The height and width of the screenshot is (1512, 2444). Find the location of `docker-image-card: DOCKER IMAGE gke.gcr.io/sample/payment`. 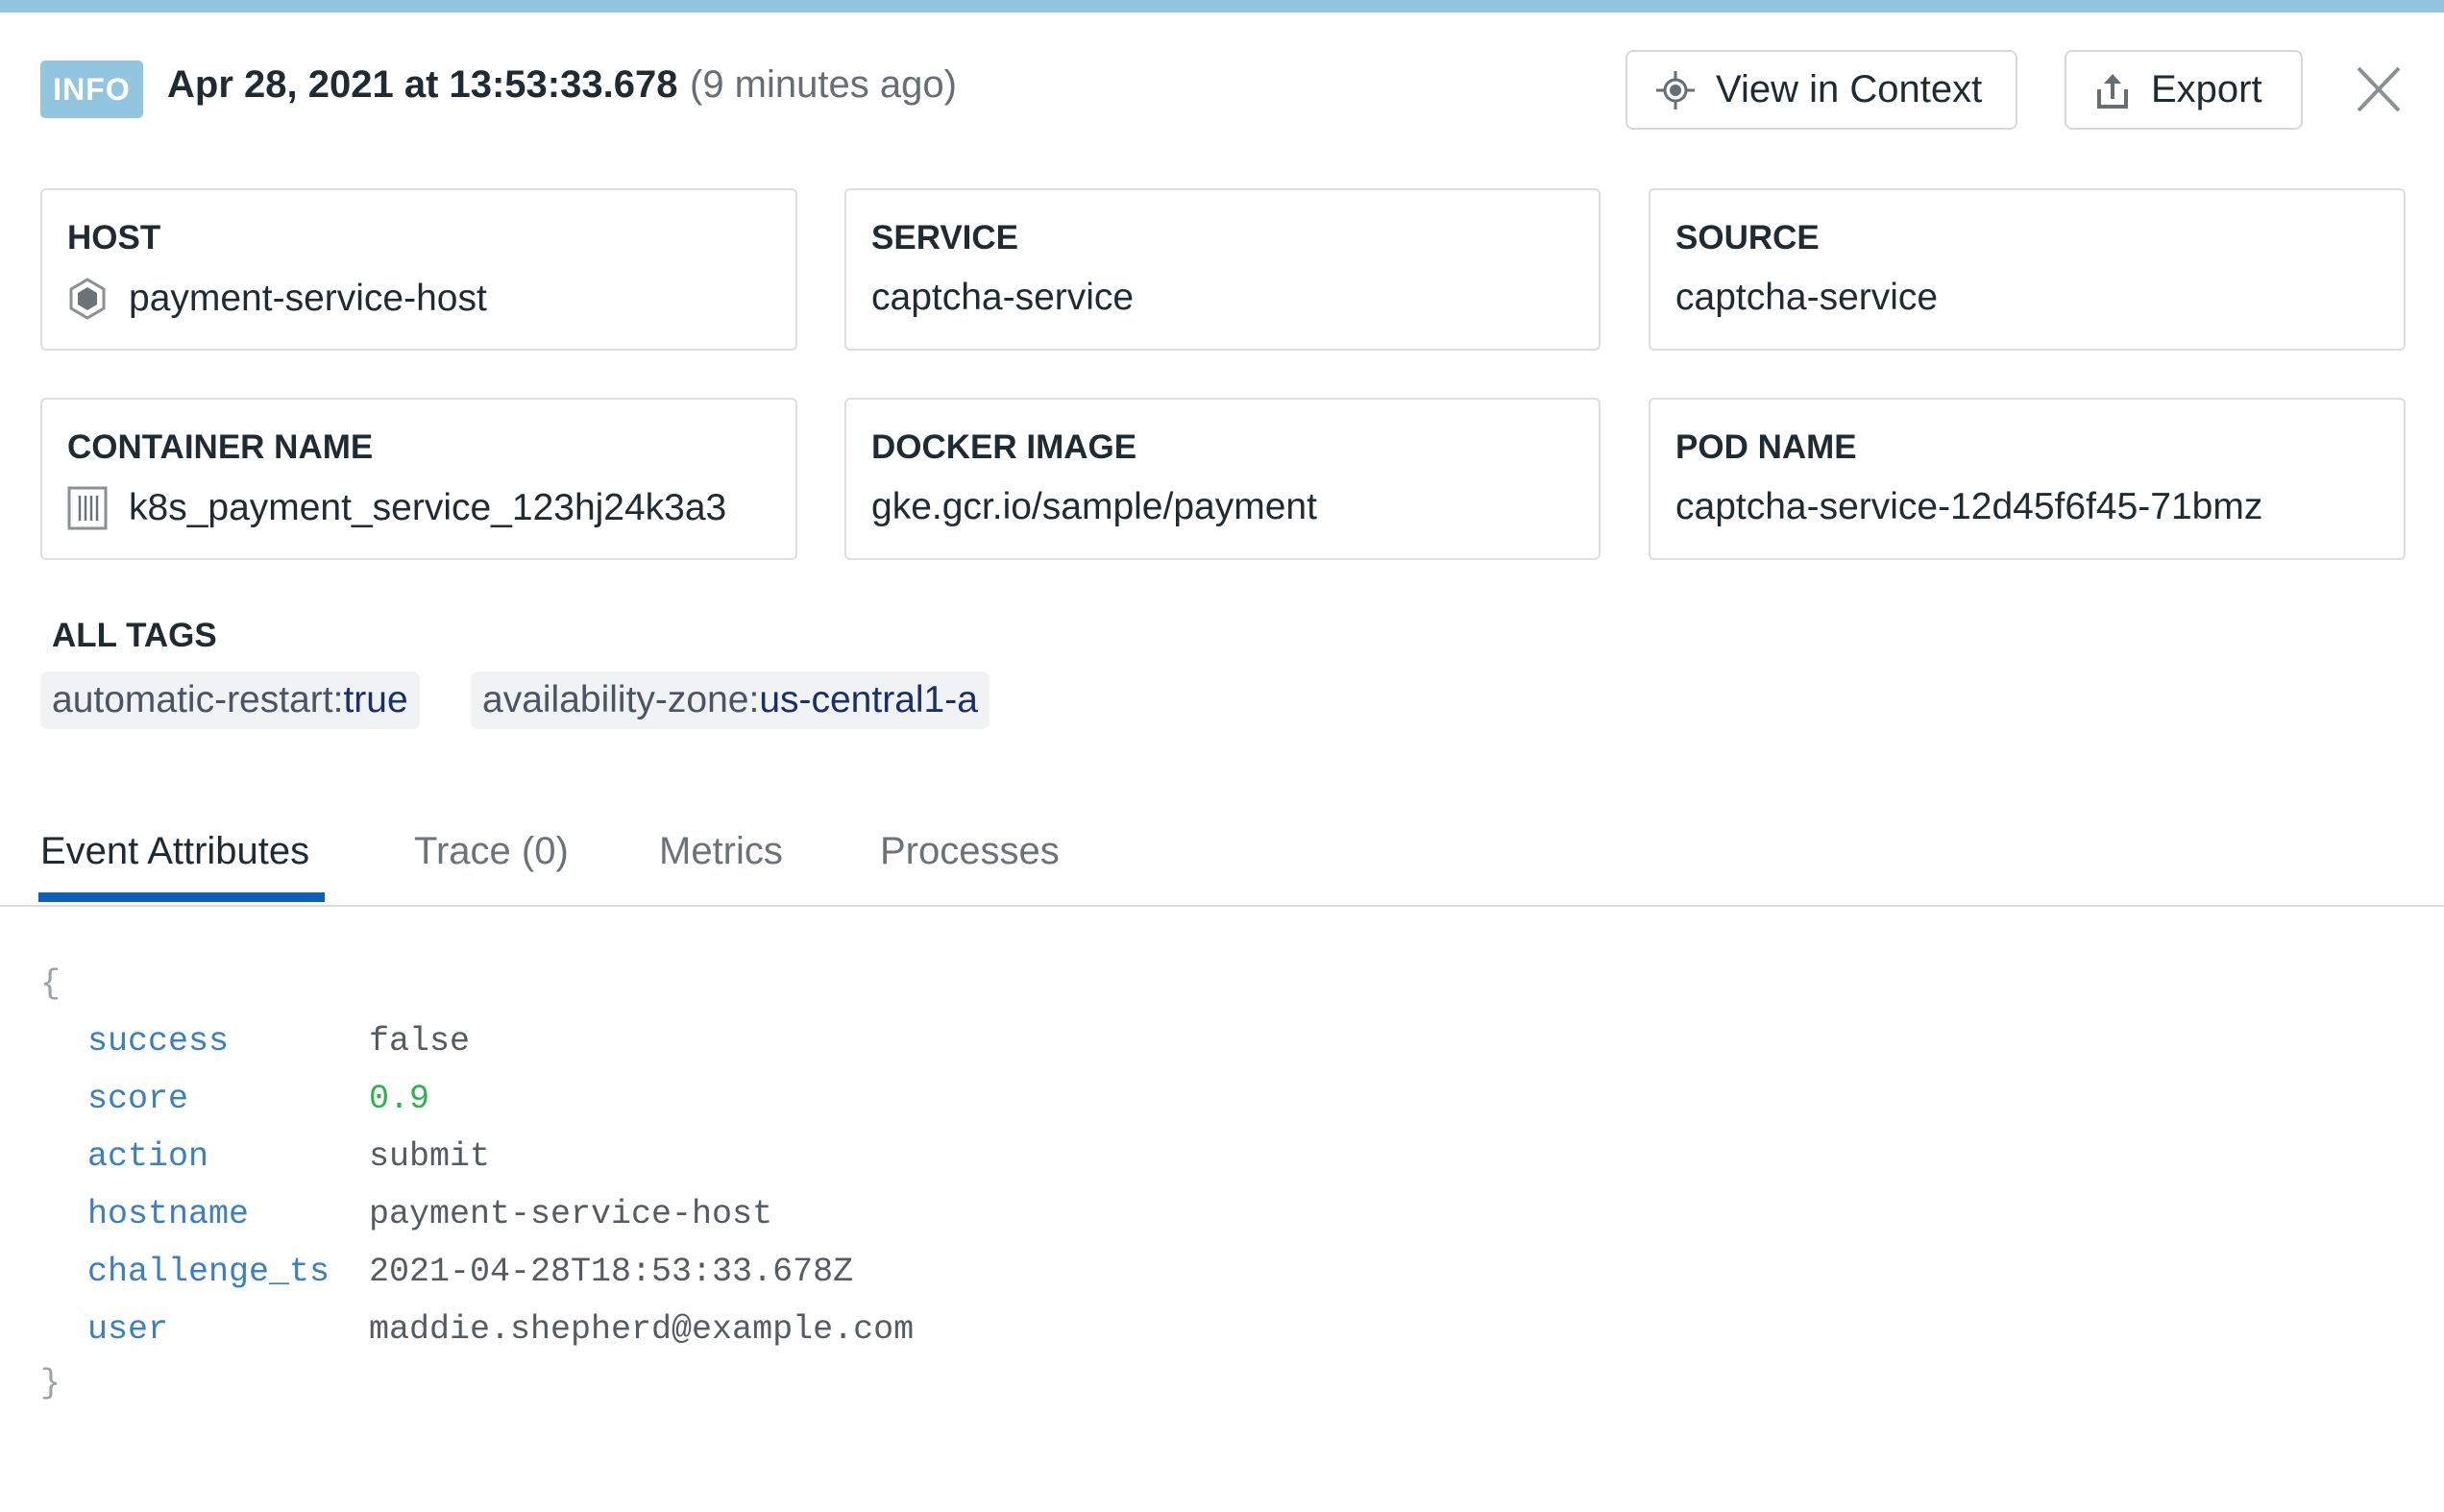

docker-image-card: DOCKER IMAGE gke.gcr.io/sample/payment is located at coordinates (1222, 479).